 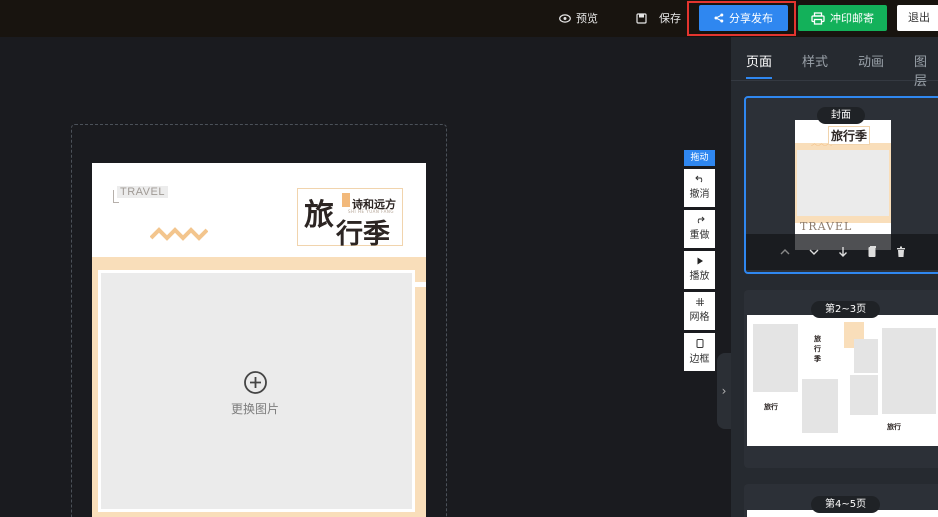 I want to click on title-tag-decoration, so click(x=346, y=200).